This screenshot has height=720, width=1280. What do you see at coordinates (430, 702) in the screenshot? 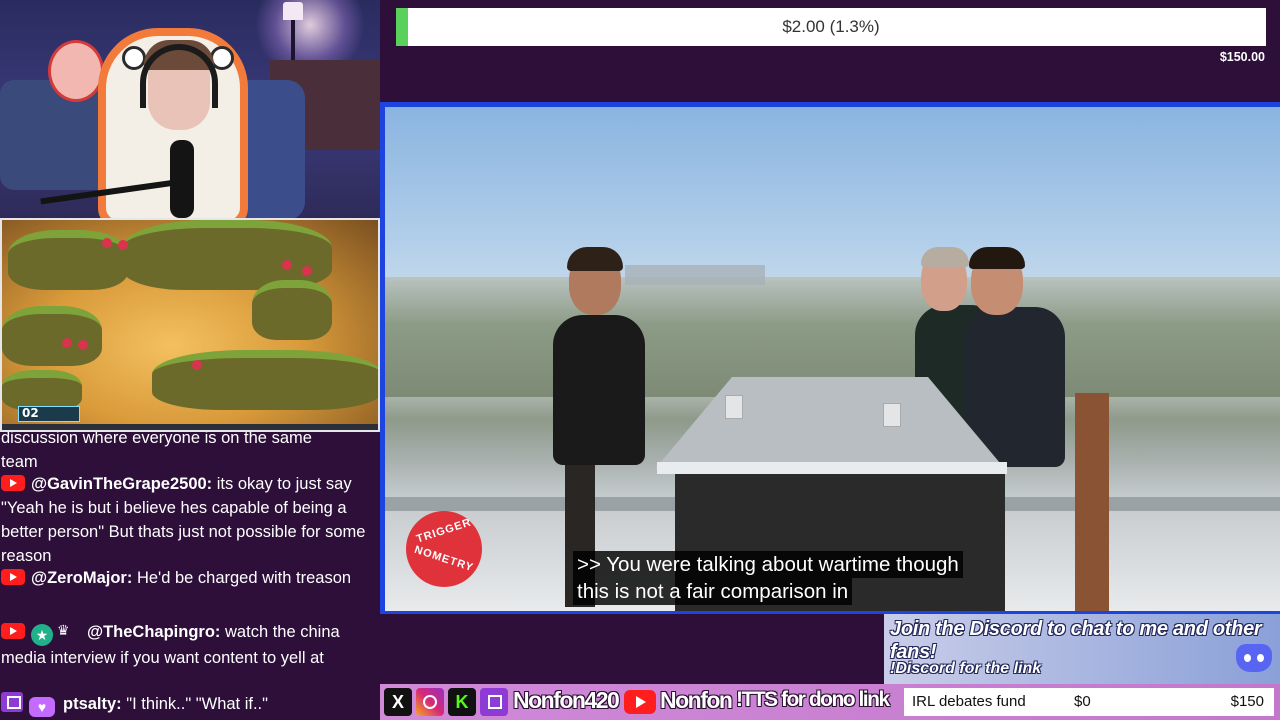
I see `instagram-icon` at bounding box center [430, 702].